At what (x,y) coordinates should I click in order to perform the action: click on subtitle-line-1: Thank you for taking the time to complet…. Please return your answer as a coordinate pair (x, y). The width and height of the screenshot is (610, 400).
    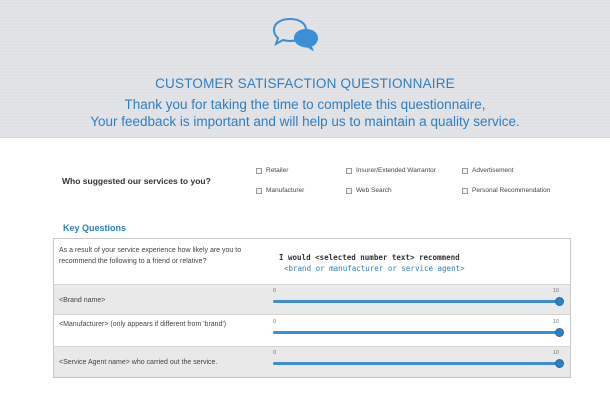
    Looking at the image, I should click on (305, 104).